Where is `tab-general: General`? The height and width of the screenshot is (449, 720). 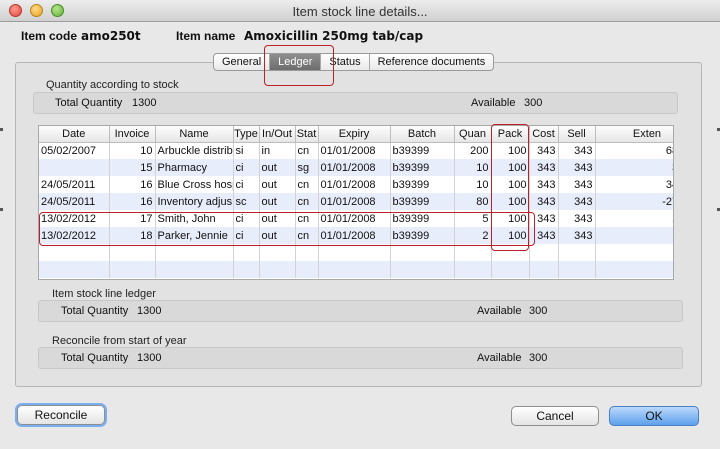
tab-general: General is located at coordinates (242, 62).